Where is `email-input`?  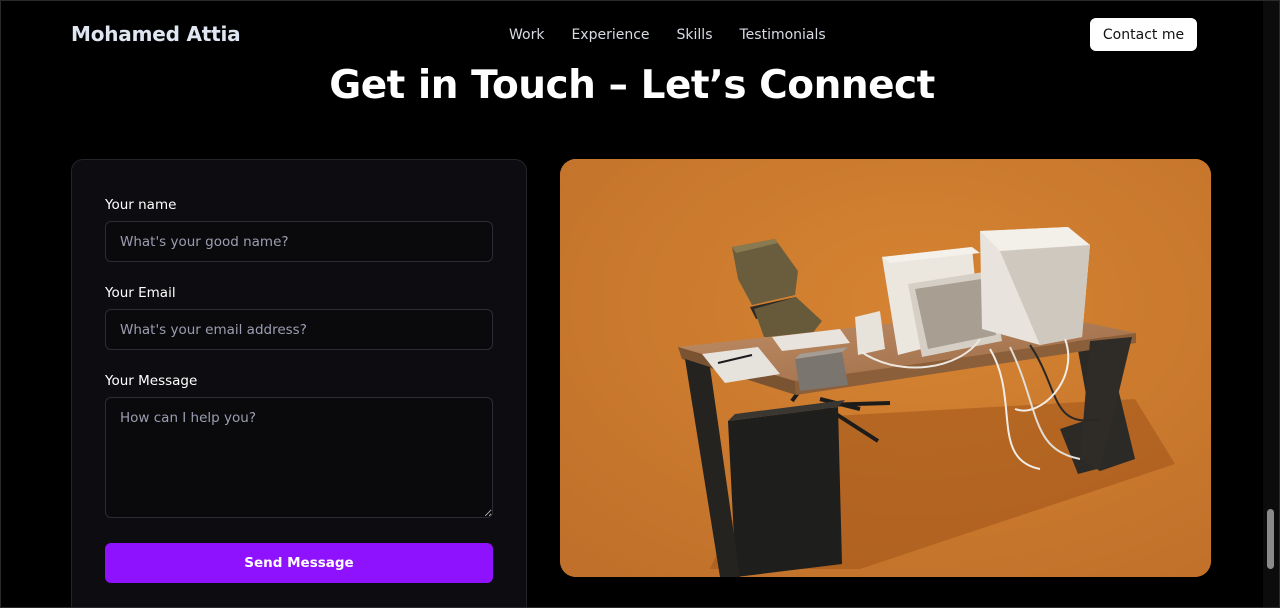
email-input is located at coordinates (299, 329).